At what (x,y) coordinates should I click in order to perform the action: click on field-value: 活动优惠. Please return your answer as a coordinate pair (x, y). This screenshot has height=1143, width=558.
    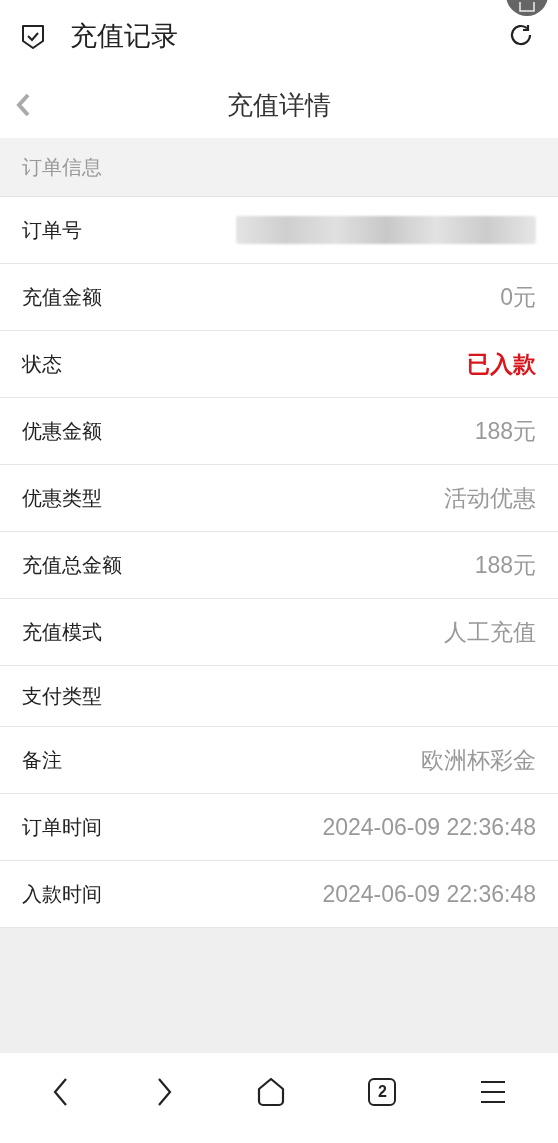
    Looking at the image, I should click on (490, 498).